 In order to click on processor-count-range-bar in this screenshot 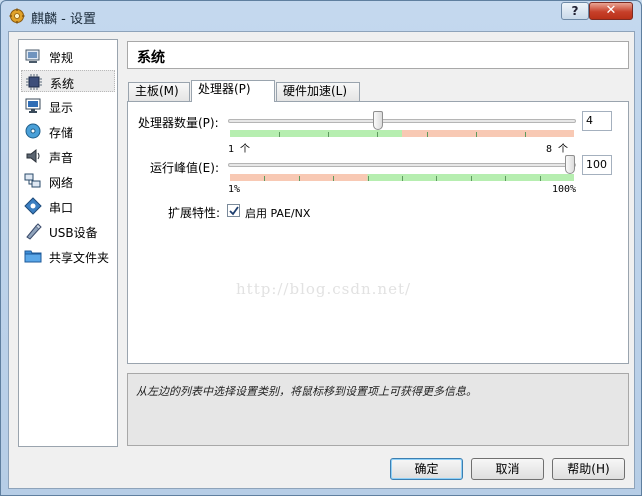, I will do `click(402, 133)`.